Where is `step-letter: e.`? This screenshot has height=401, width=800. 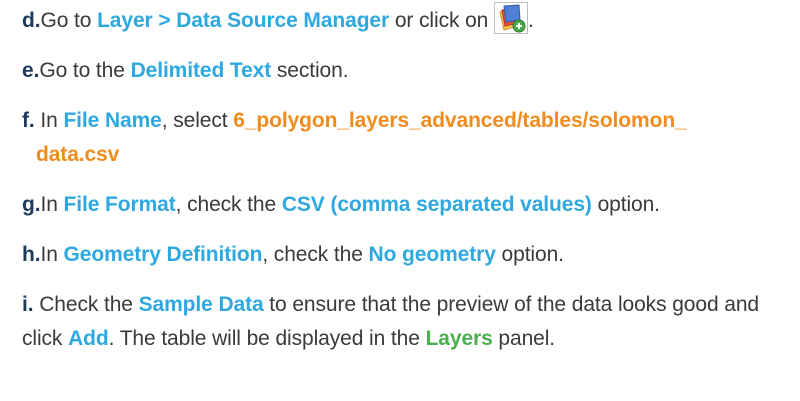
step-letter: e. is located at coordinates (31, 70).